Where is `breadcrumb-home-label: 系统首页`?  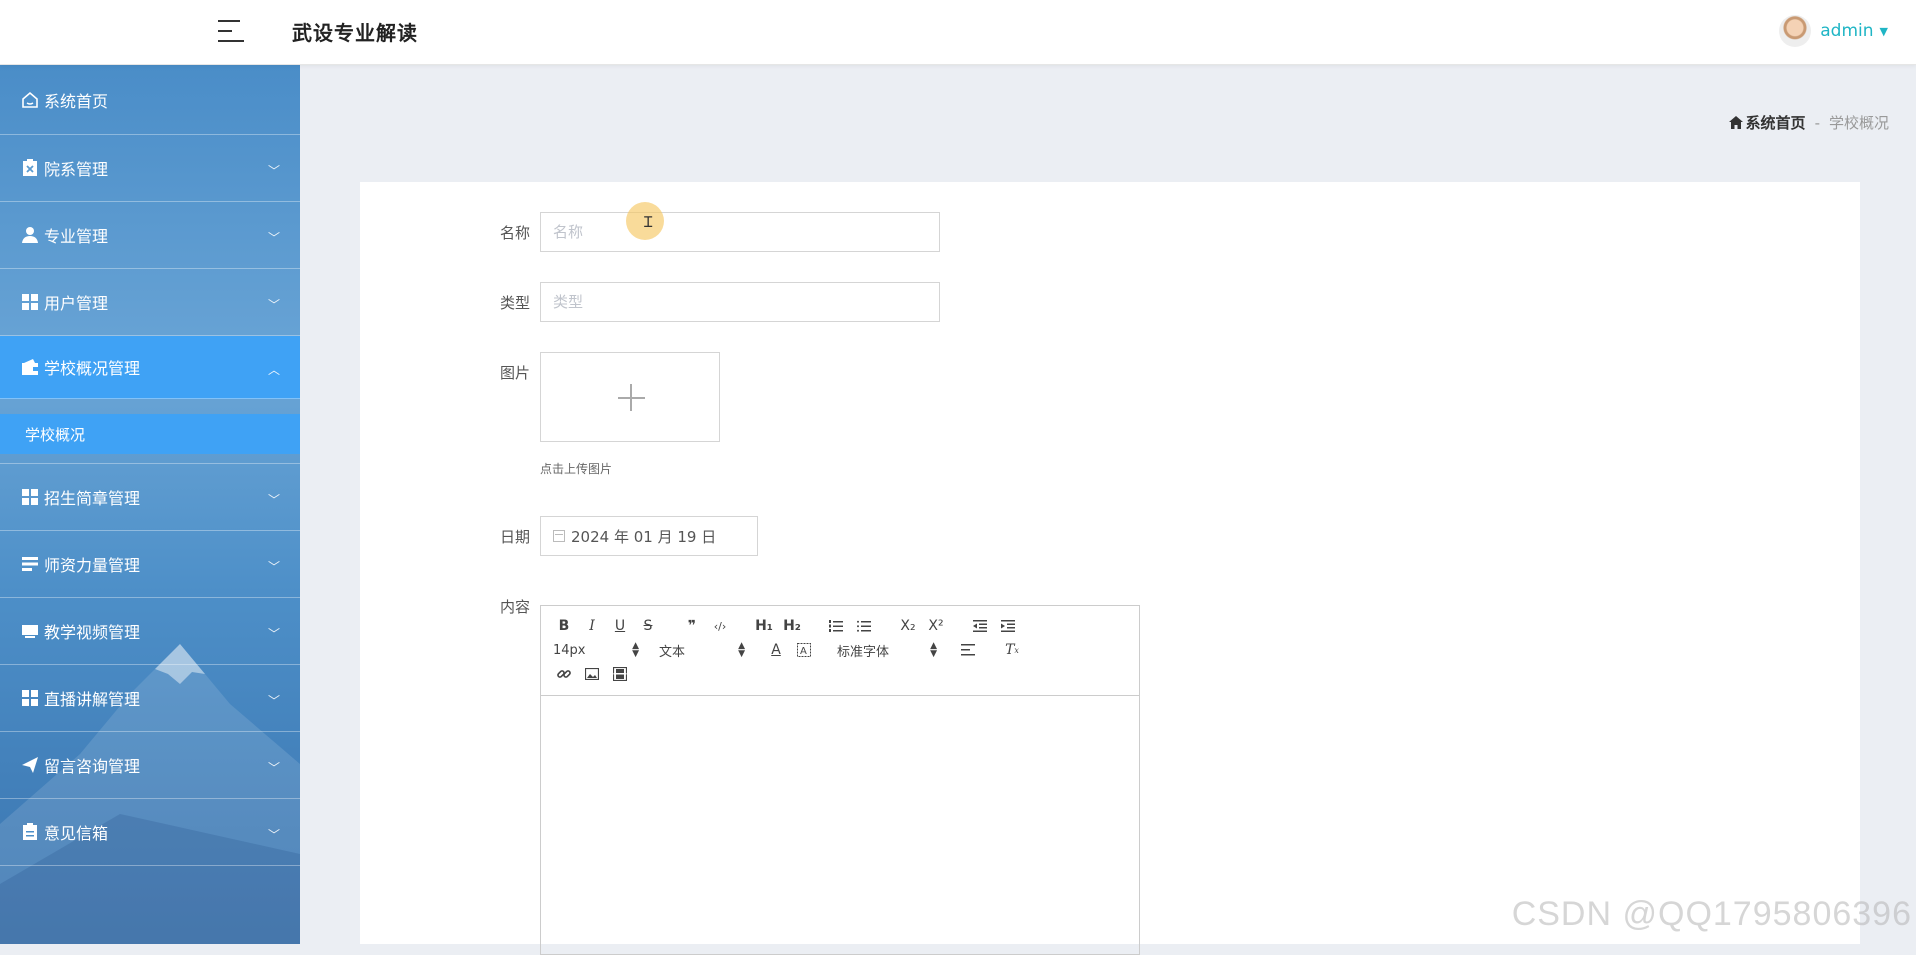 breadcrumb-home-label: 系统首页 is located at coordinates (1776, 122).